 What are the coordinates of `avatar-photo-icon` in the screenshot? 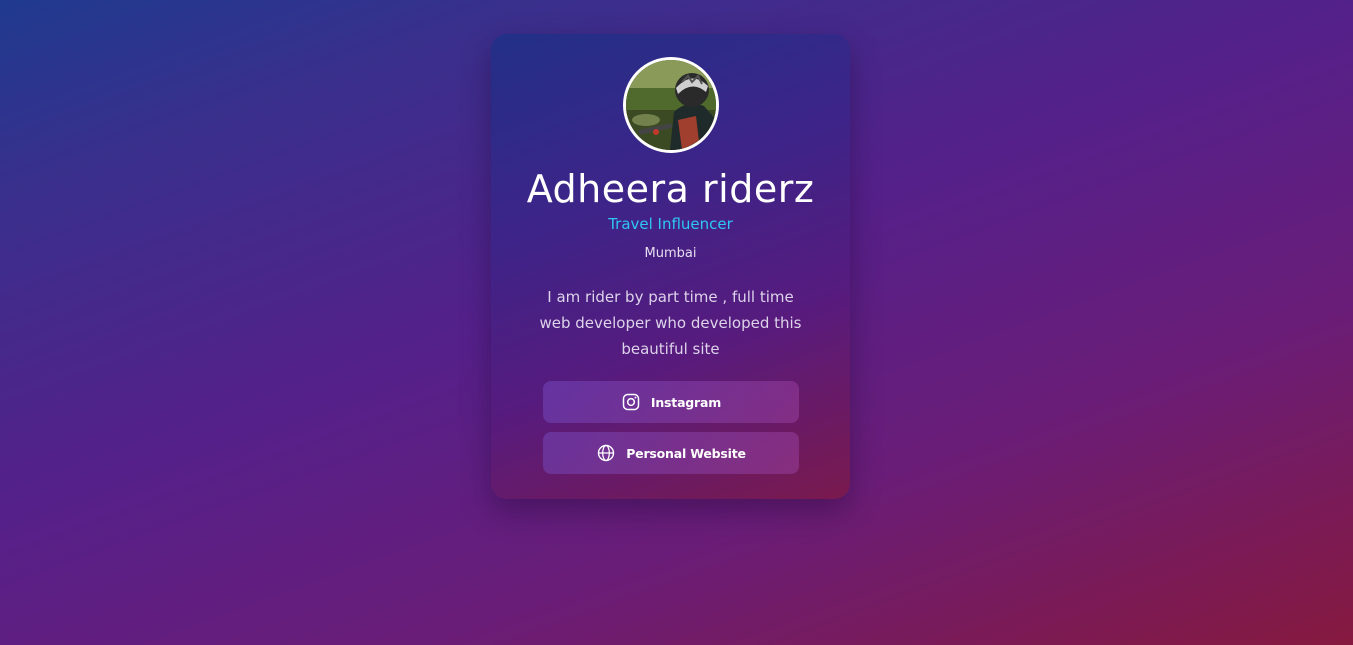 It's located at (671, 105).